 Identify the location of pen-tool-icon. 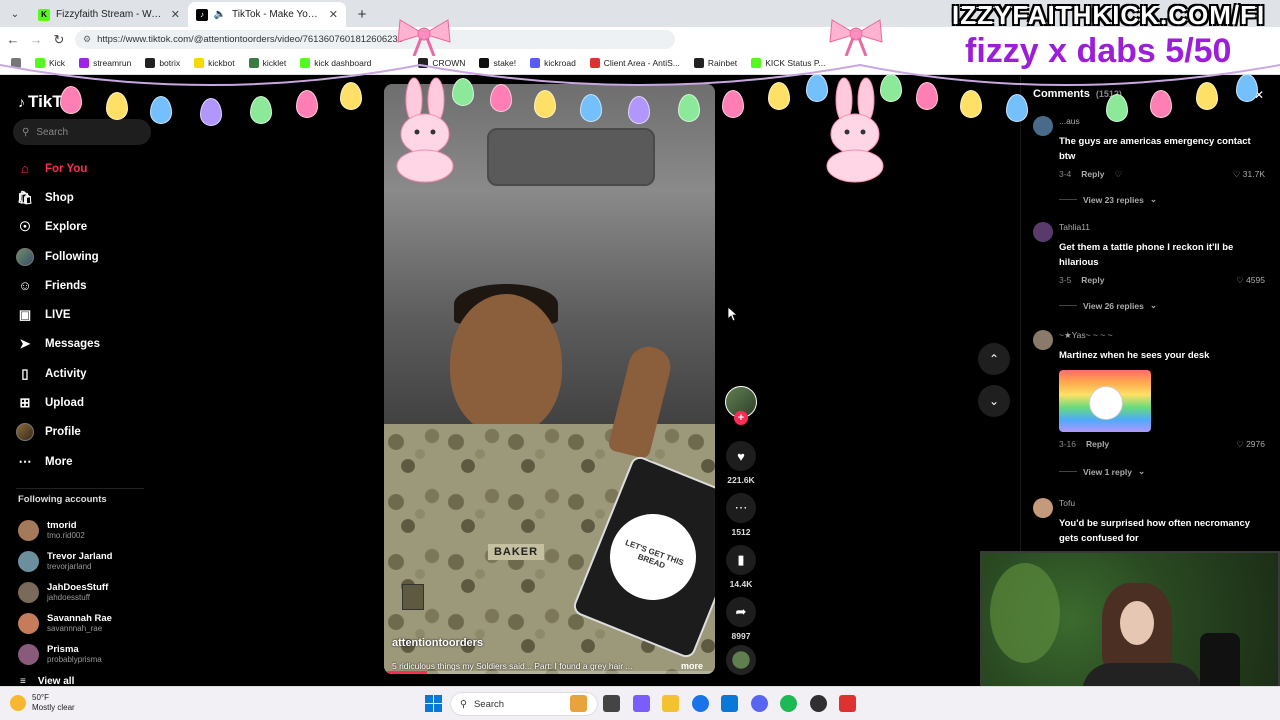
(578, 703).